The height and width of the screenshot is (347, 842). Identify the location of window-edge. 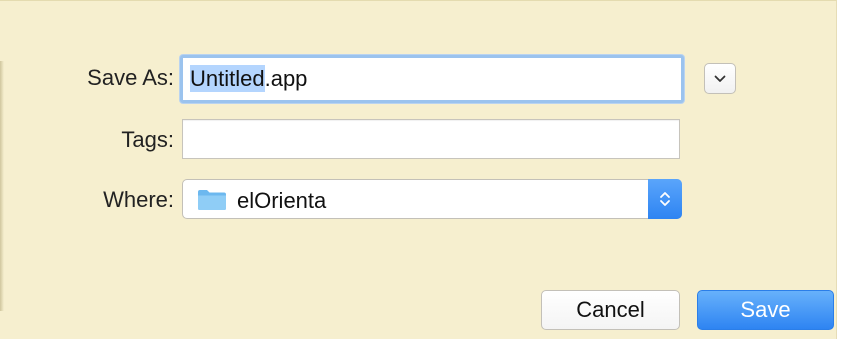
(2, 186).